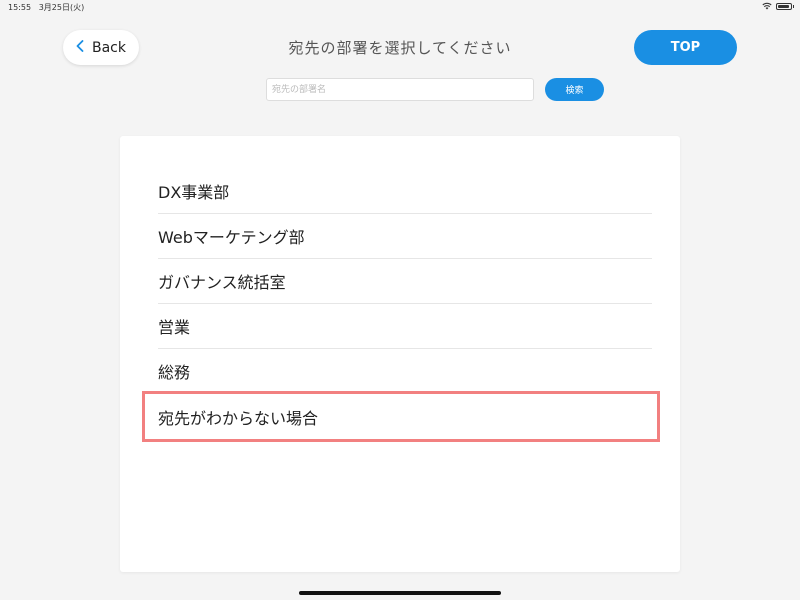  Describe the element at coordinates (400, 593) in the screenshot. I see `home-indicator` at that location.